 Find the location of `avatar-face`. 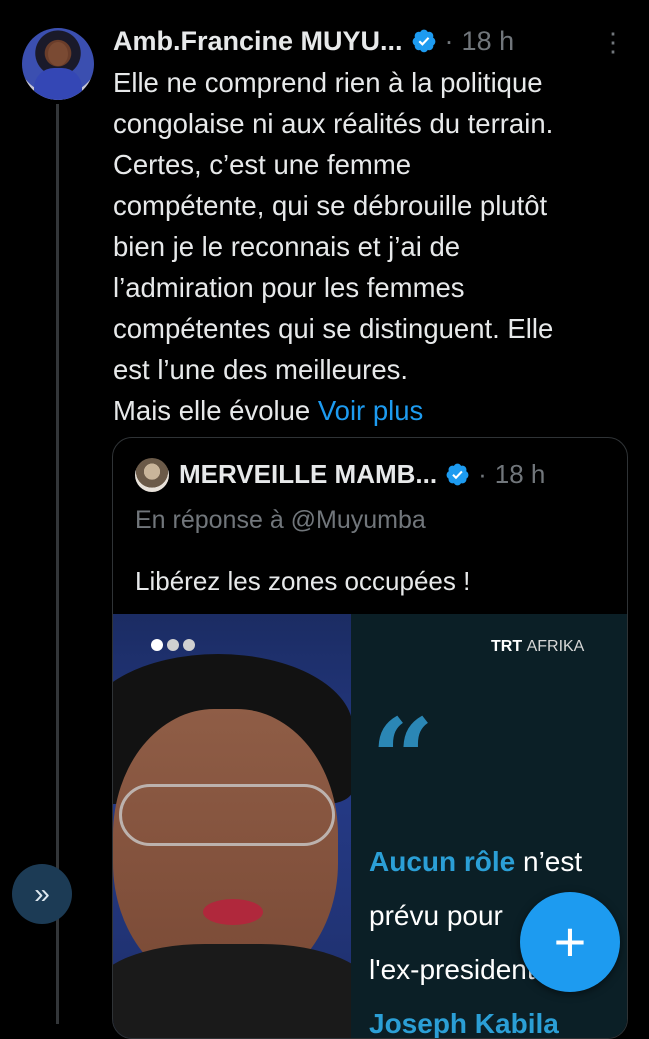

avatar-face is located at coordinates (58, 54).